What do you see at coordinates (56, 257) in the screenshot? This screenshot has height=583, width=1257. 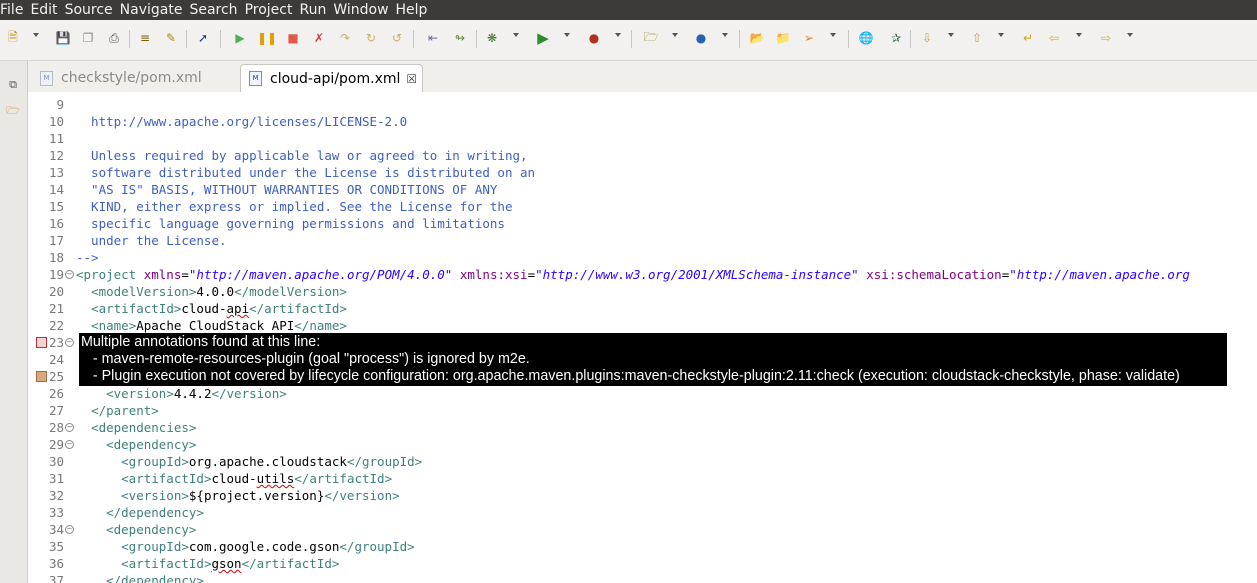 I see `line-number: 18` at bounding box center [56, 257].